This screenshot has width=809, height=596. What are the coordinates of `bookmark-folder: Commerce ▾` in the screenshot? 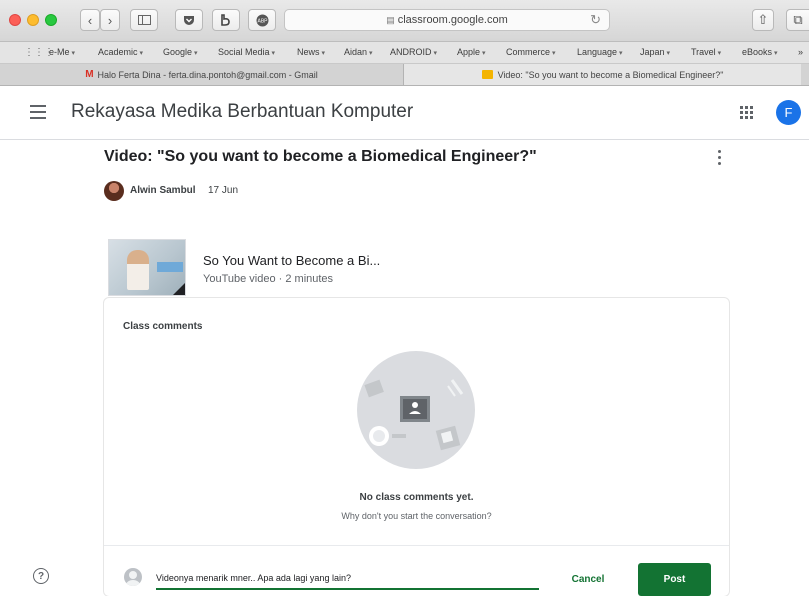 It's located at (531, 52).